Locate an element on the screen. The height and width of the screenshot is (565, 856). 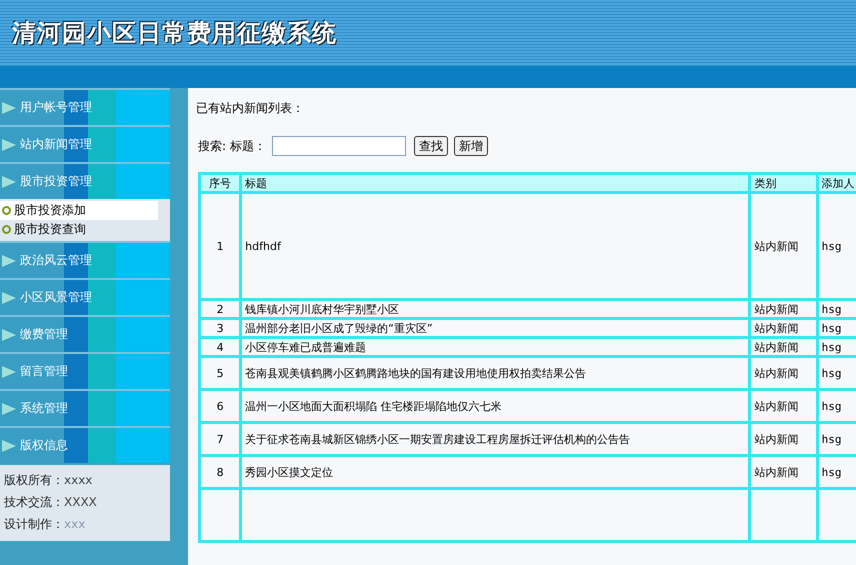
page-heading: 已有站内新闻列表： is located at coordinates (250, 108).